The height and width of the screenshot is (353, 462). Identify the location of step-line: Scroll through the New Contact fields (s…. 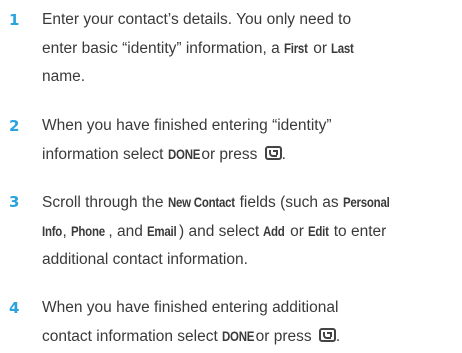
(249, 202).